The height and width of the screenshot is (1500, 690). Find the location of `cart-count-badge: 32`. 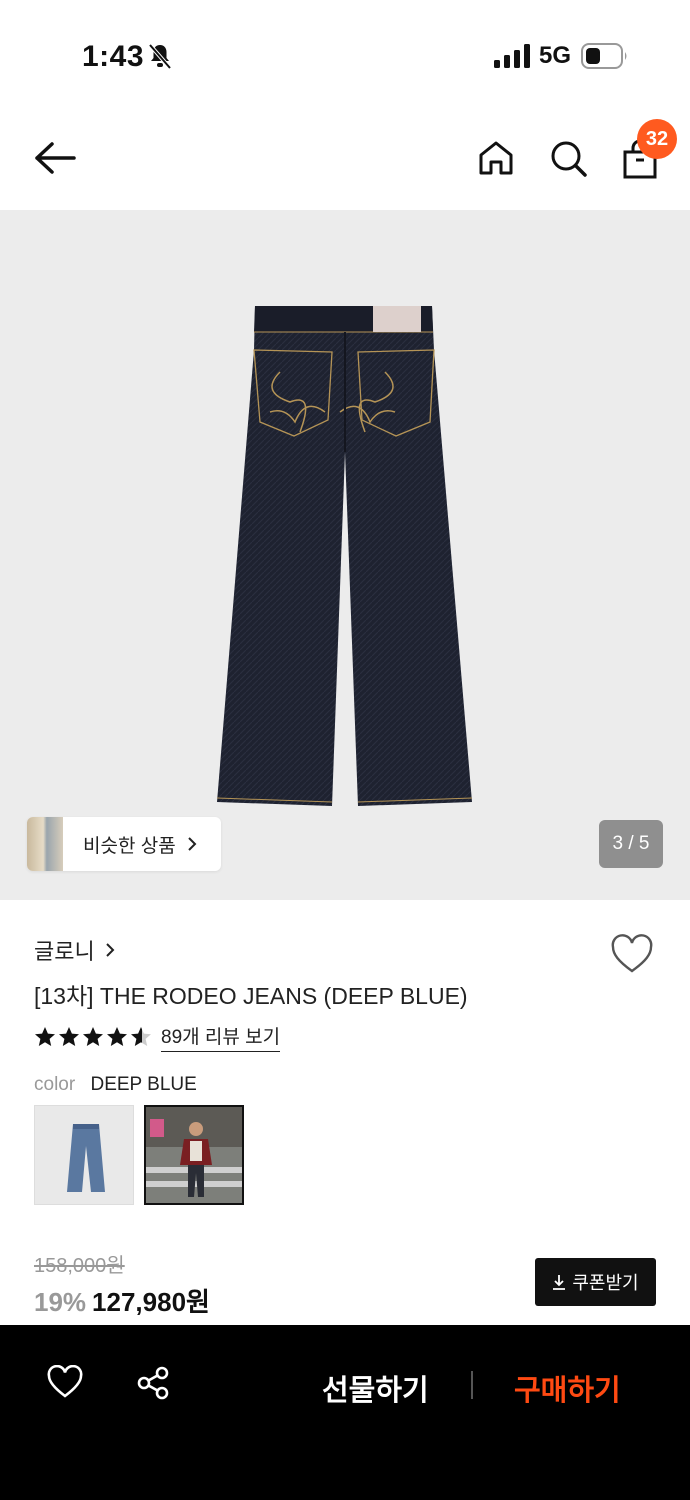

cart-count-badge: 32 is located at coordinates (657, 139).